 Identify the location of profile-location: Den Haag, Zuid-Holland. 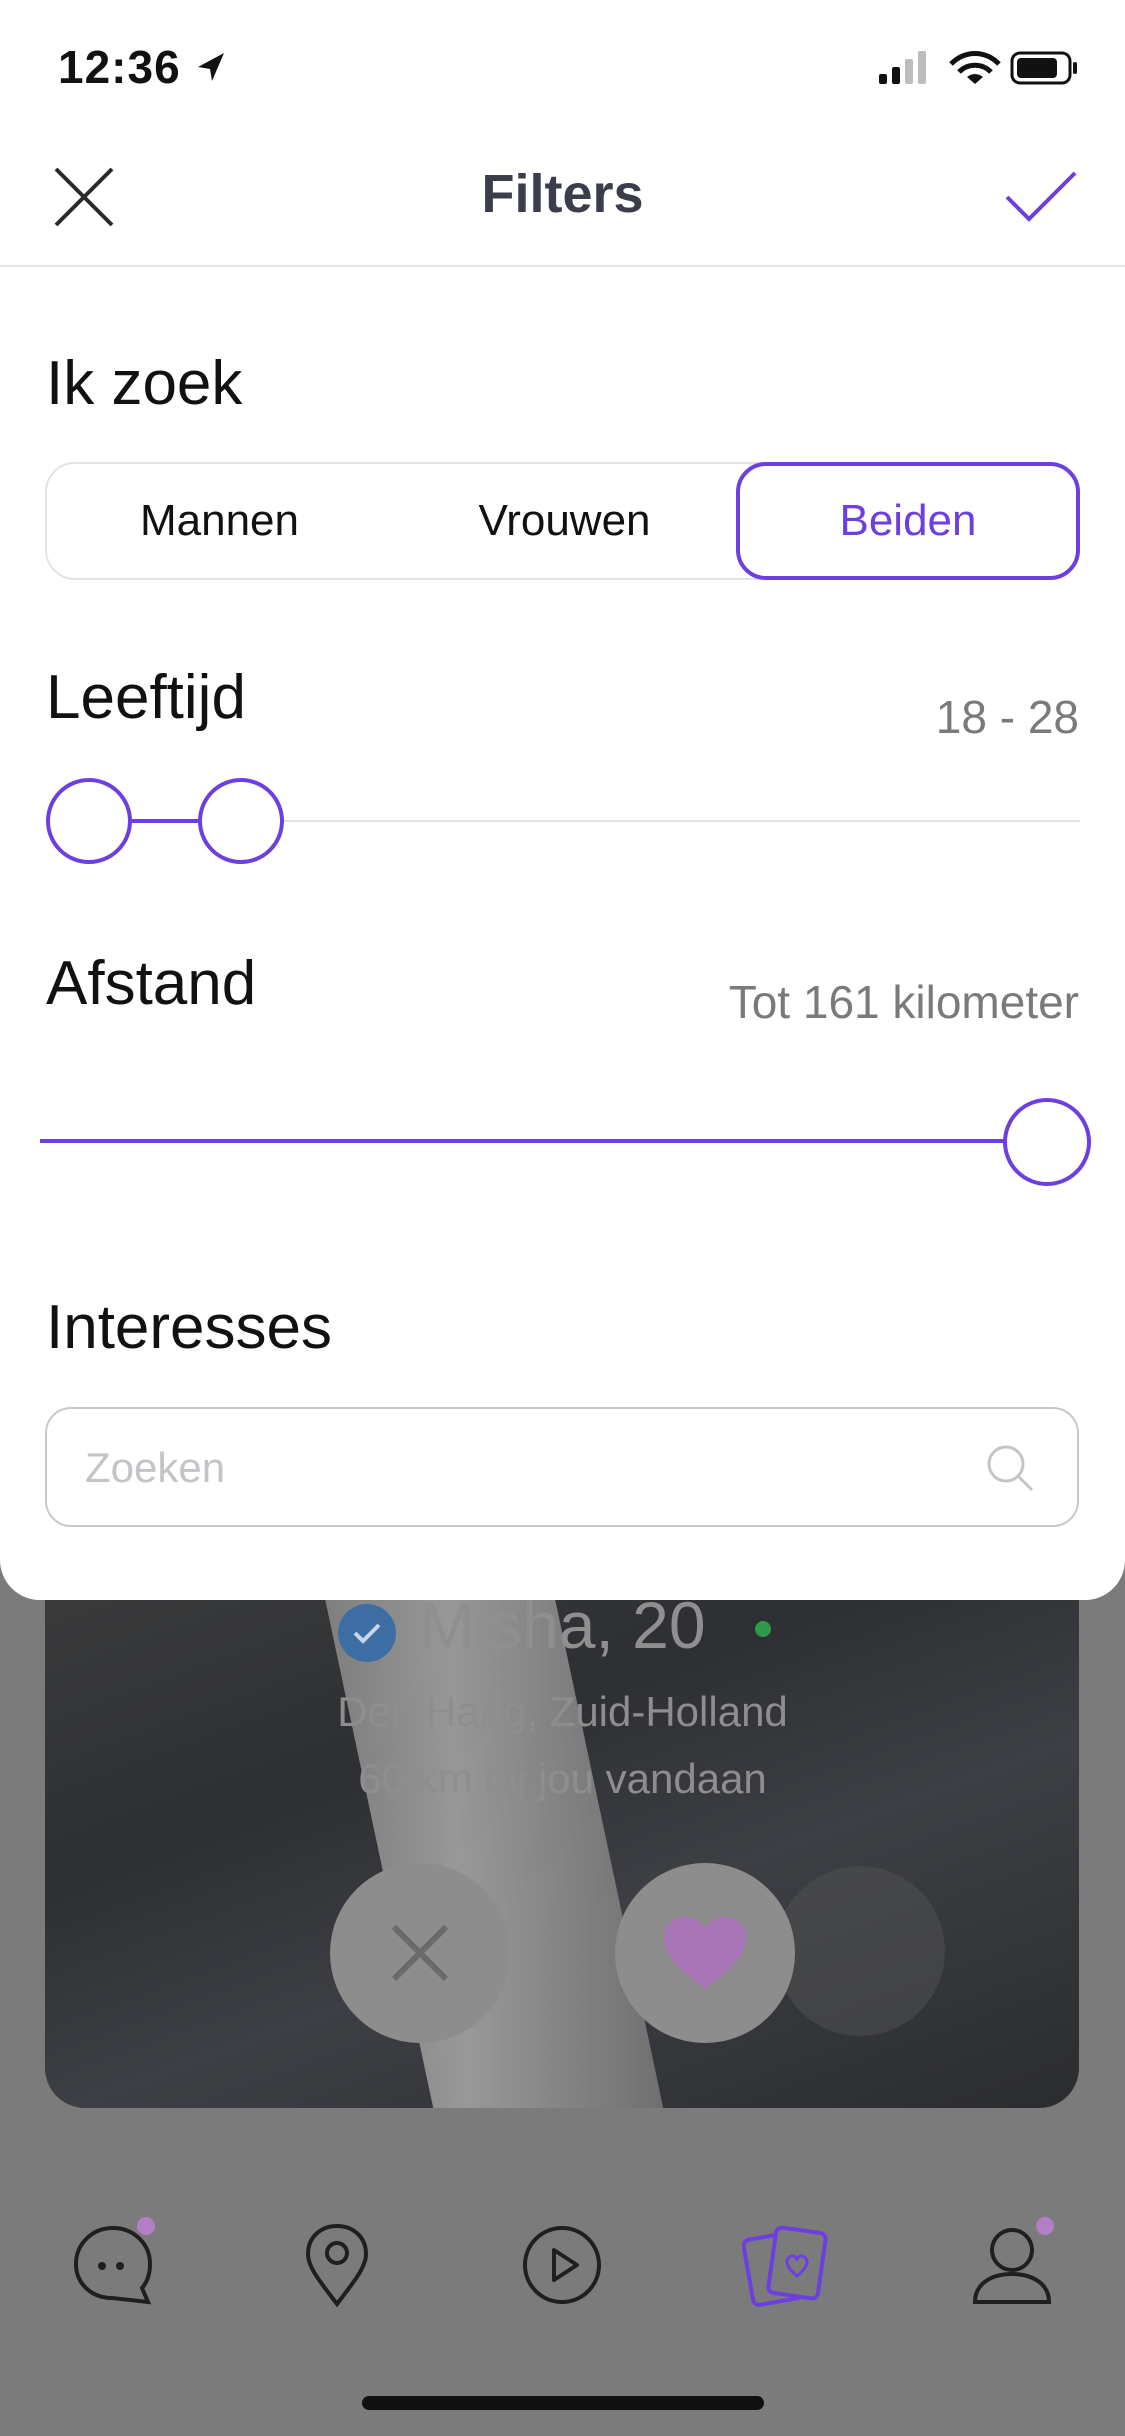
(562, 1711).